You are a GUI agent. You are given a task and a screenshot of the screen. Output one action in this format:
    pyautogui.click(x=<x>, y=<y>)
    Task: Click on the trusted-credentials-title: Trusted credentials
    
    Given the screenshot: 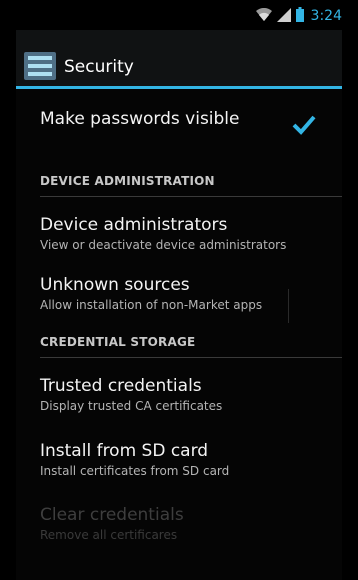 What is the action you would take?
    pyautogui.click(x=121, y=386)
    